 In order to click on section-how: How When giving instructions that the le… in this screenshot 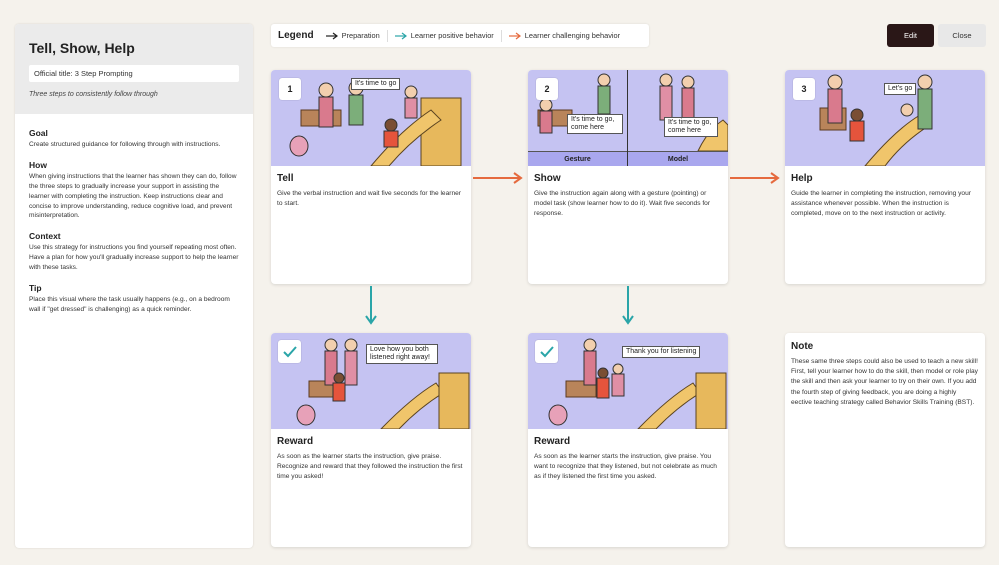, I will do `click(134, 190)`.